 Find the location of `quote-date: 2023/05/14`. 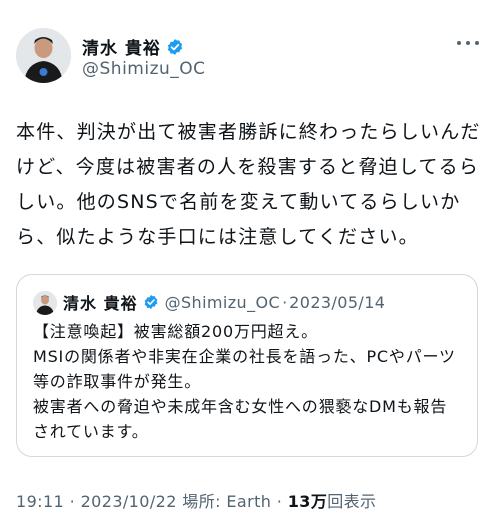

quote-date: 2023/05/14 is located at coordinates (337, 302).